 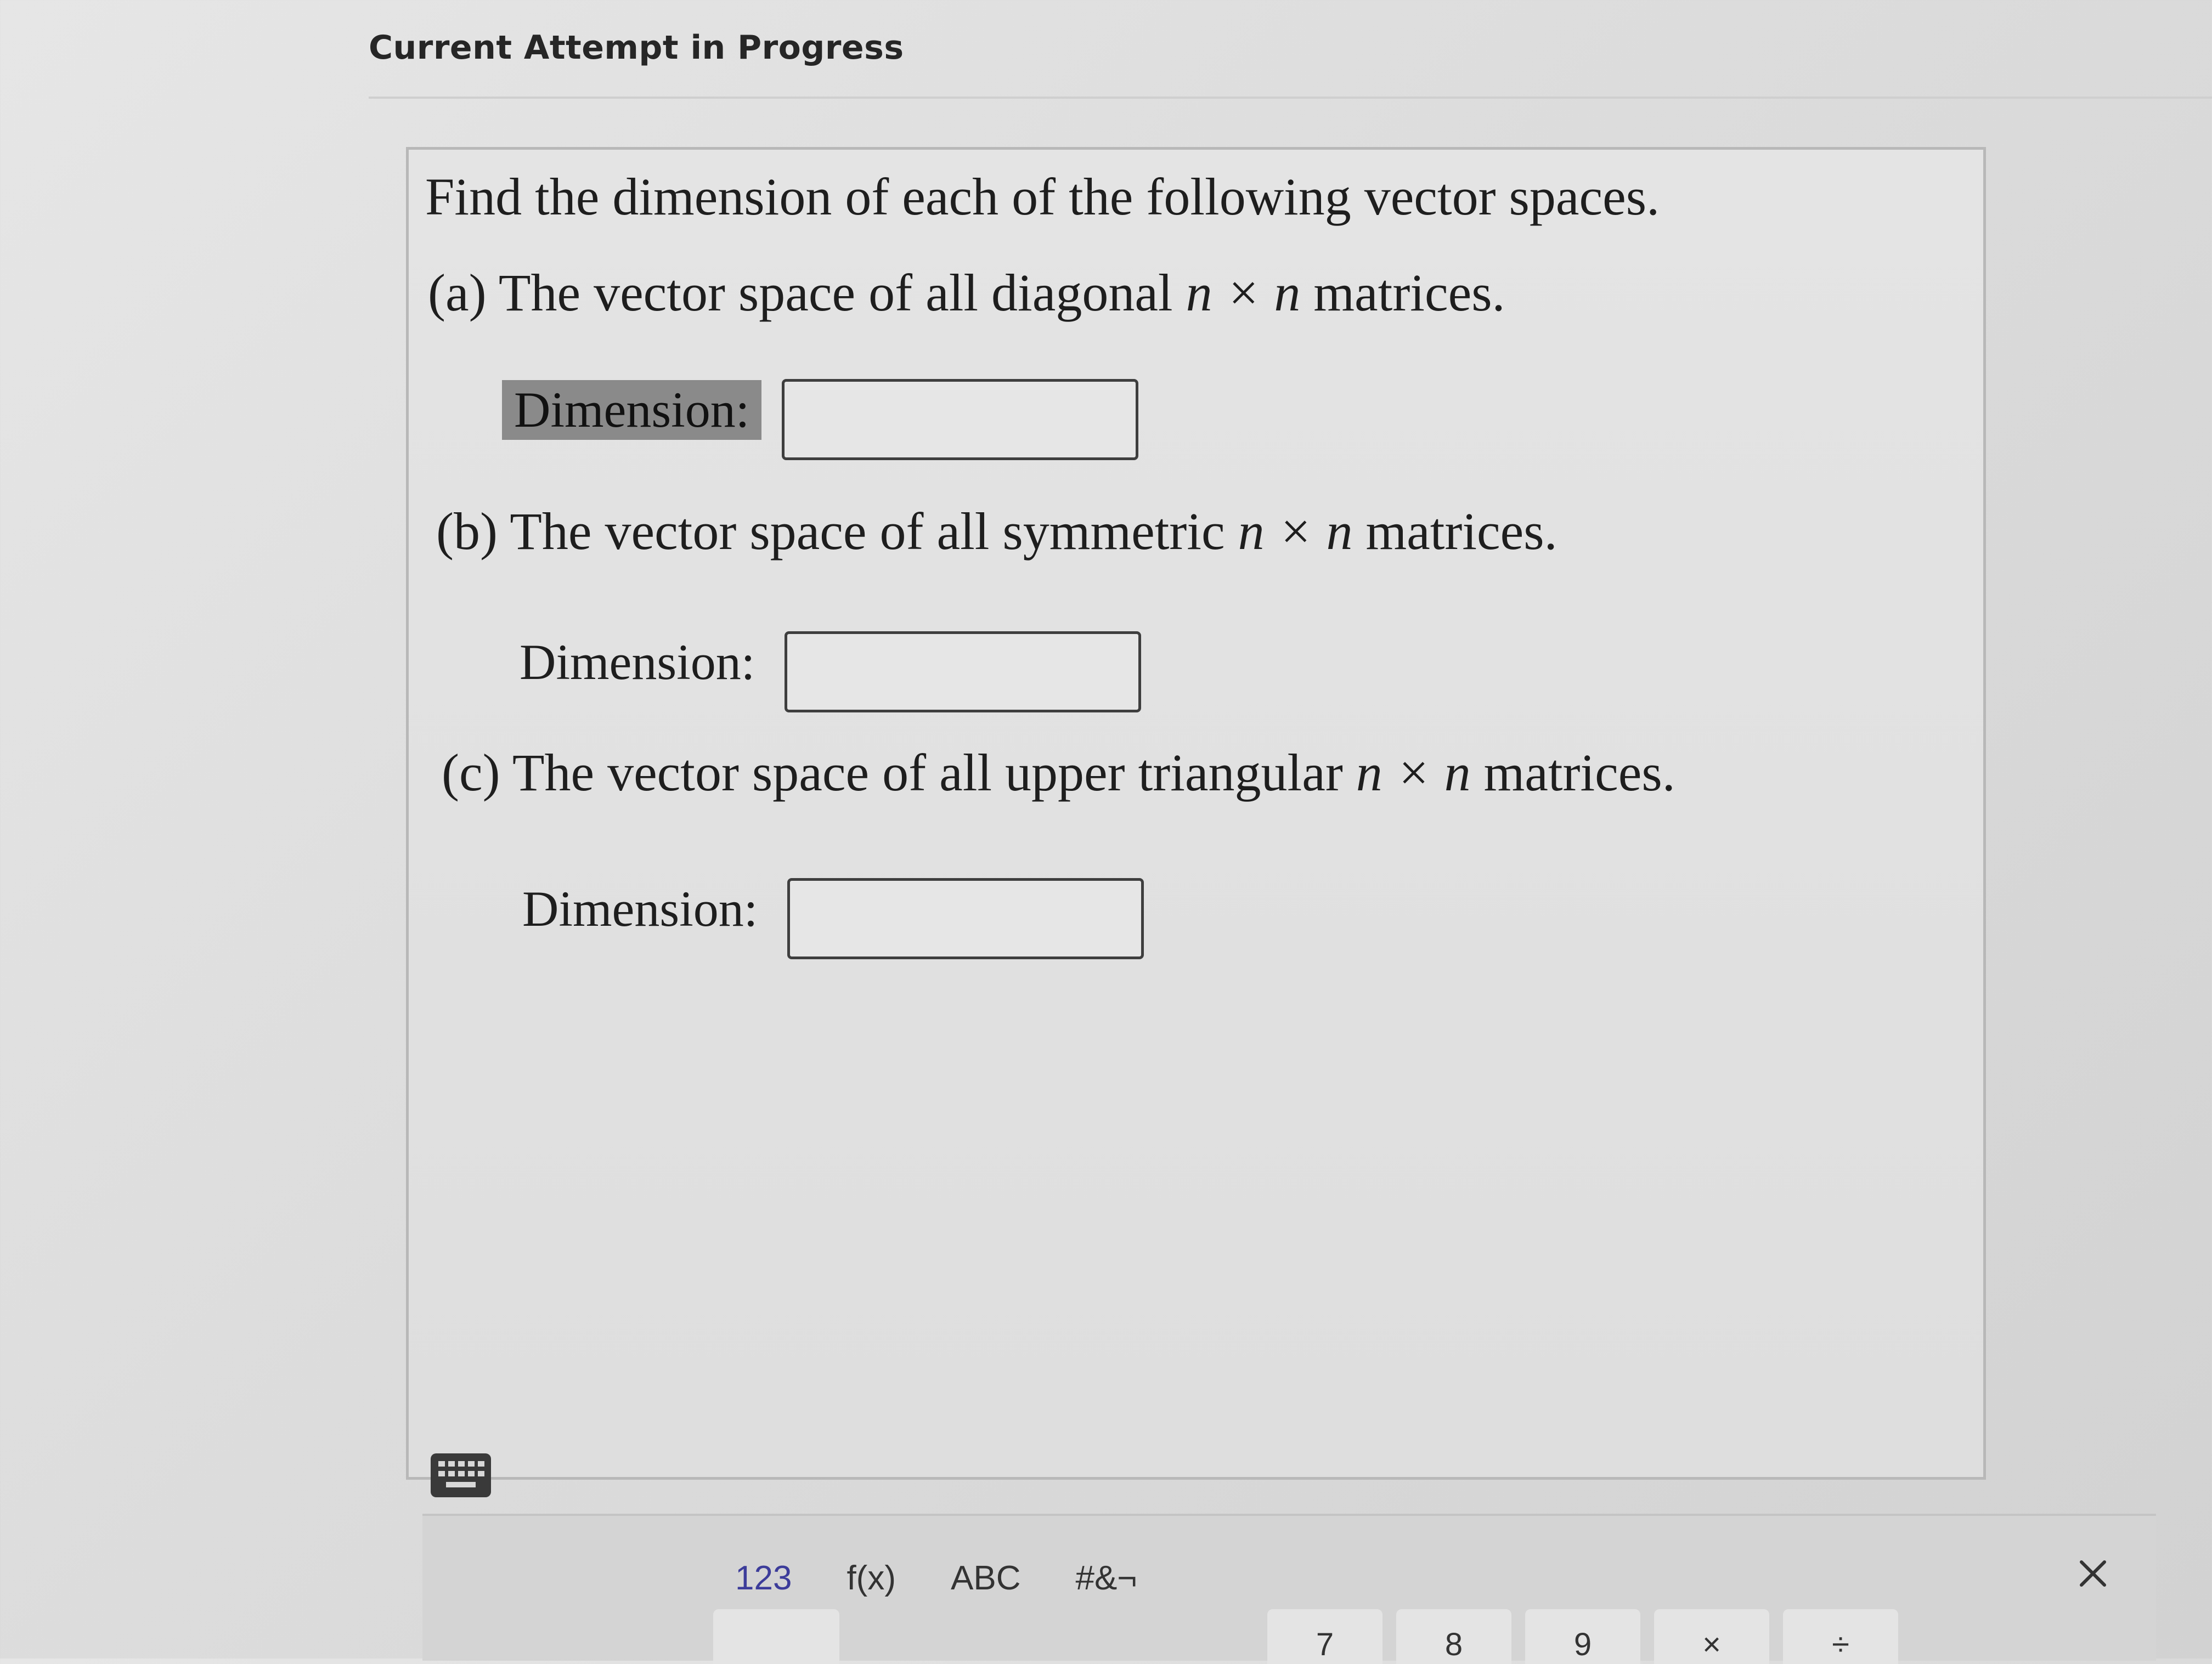 I want to click on keyboard-close-button, so click(x=2093, y=1573).